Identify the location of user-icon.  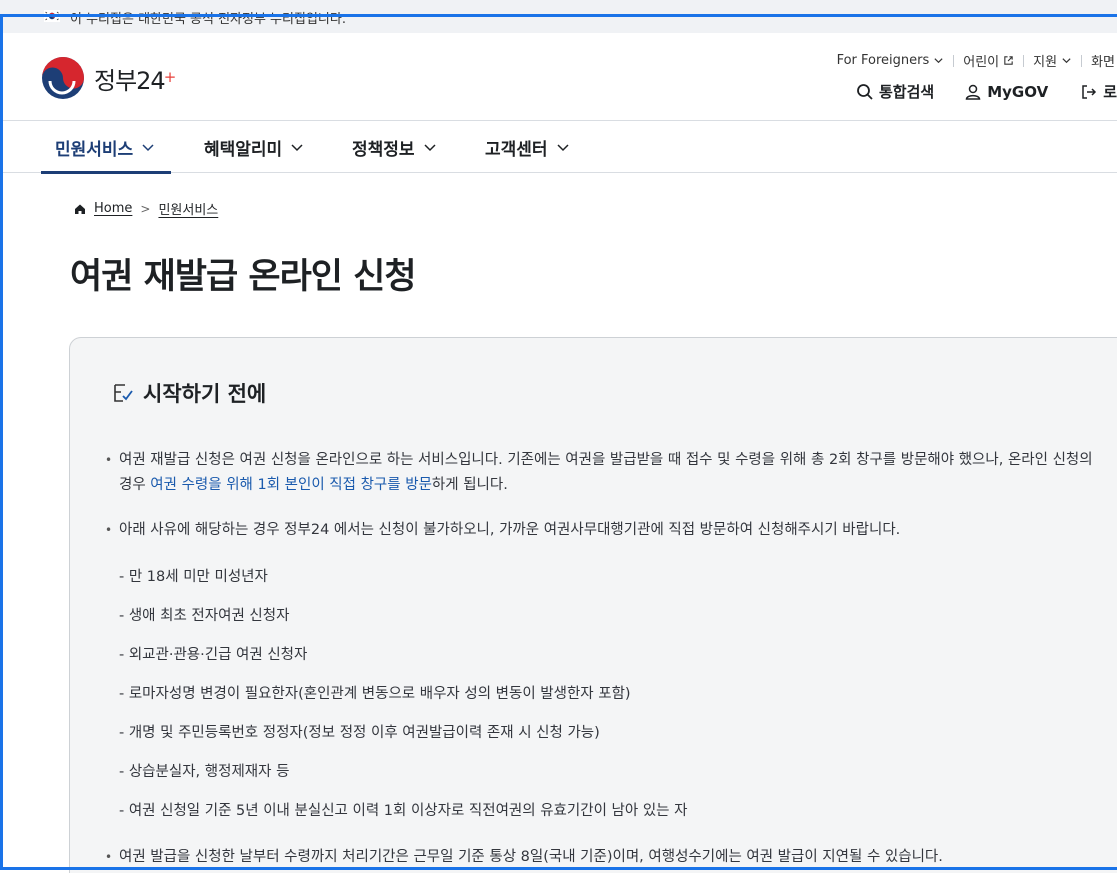
(973, 92).